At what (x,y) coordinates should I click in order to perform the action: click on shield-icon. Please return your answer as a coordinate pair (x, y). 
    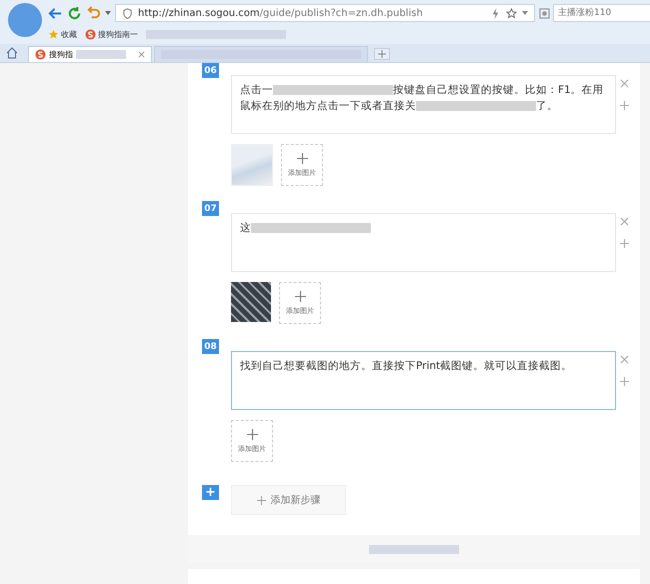
    Looking at the image, I should click on (127, 13).